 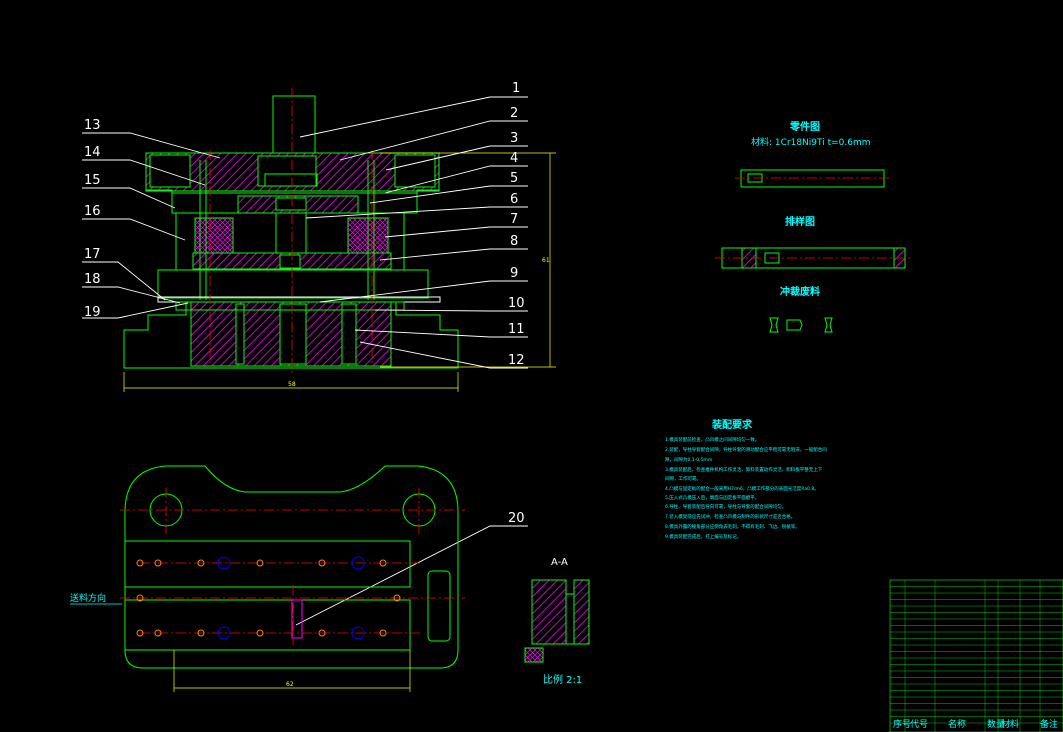 What do you see at coordinates (957, 724) in the screenshot?
I see `bom-header-name: 名称` at bounding box center [957, 724].